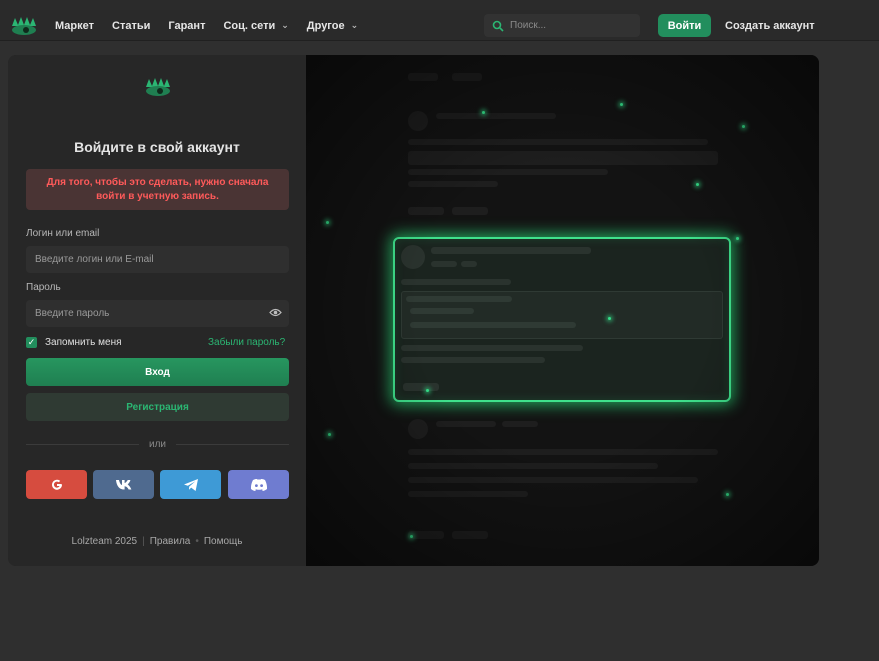 Image resolution: width=879 pixels, height=661 pixels. What do you see at coordinates (215, 25) in the screenshot?
I see `nav-menu: Маркет Статьи Гарант Соц. сети ⌄ Другое ⌄` at bounding box center [215, 25].